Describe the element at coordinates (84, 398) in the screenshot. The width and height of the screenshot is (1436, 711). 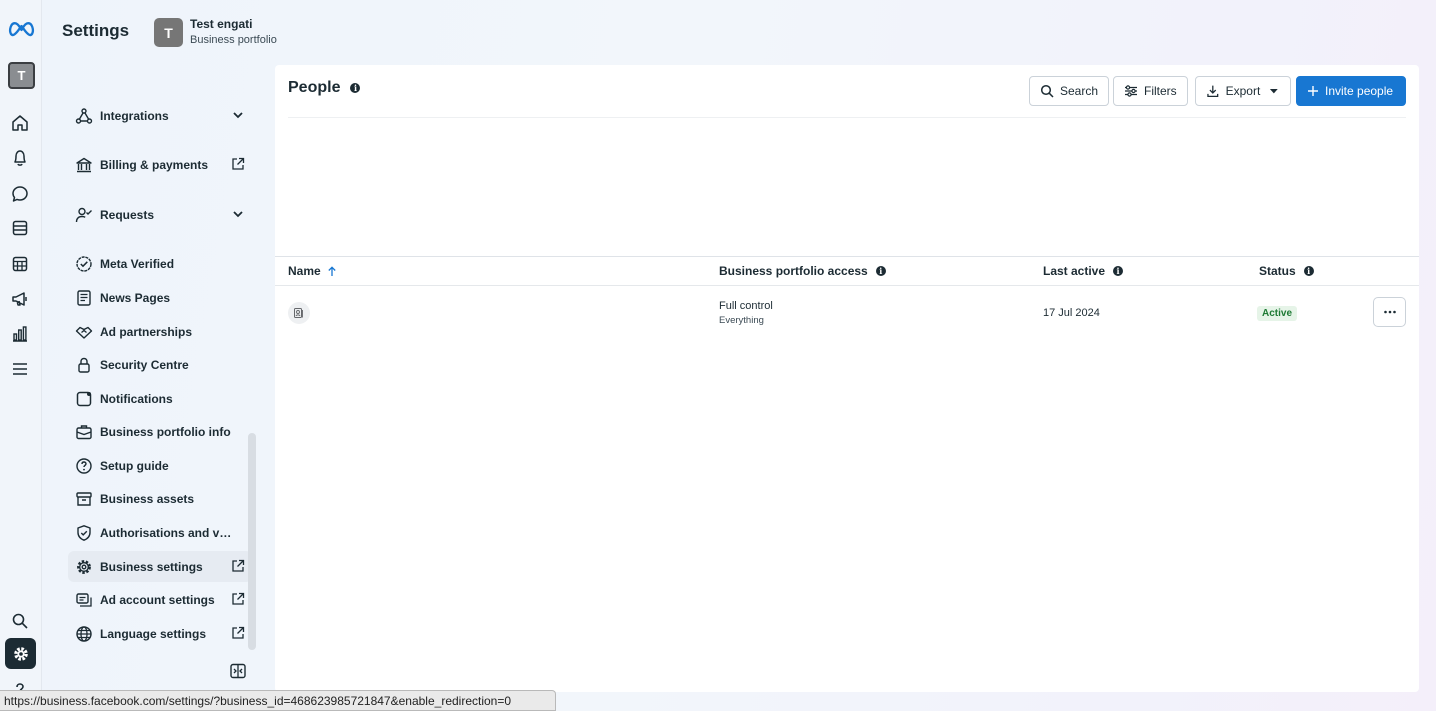
I see `notification-square-icon` at that location.